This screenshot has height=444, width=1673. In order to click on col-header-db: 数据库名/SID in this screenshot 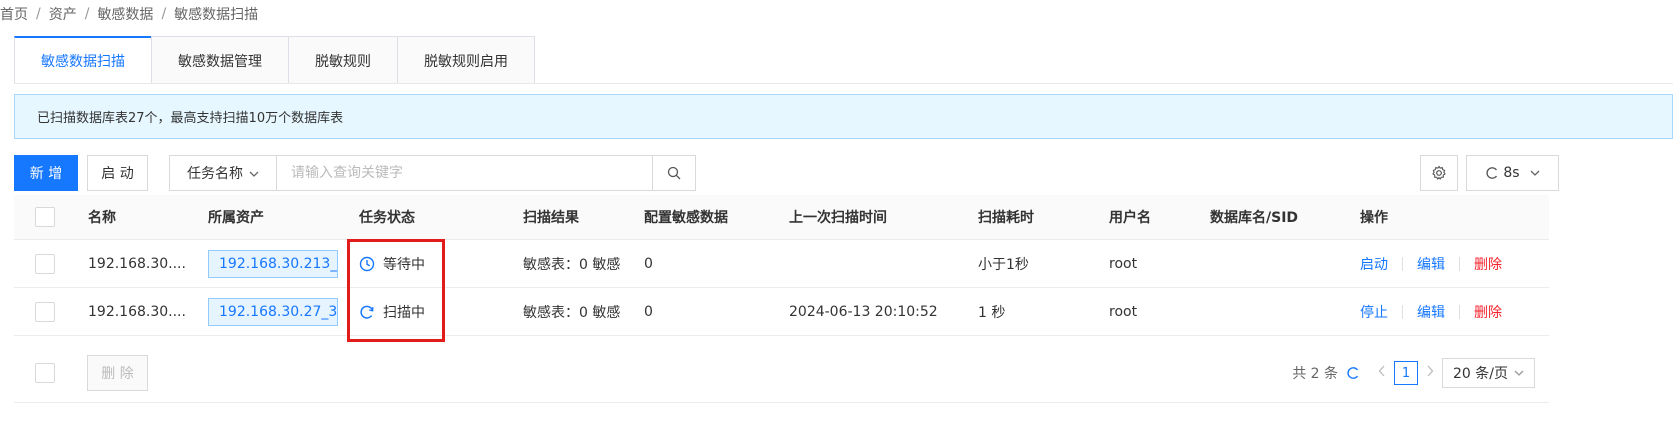, I will do `click(1254, 218)`.